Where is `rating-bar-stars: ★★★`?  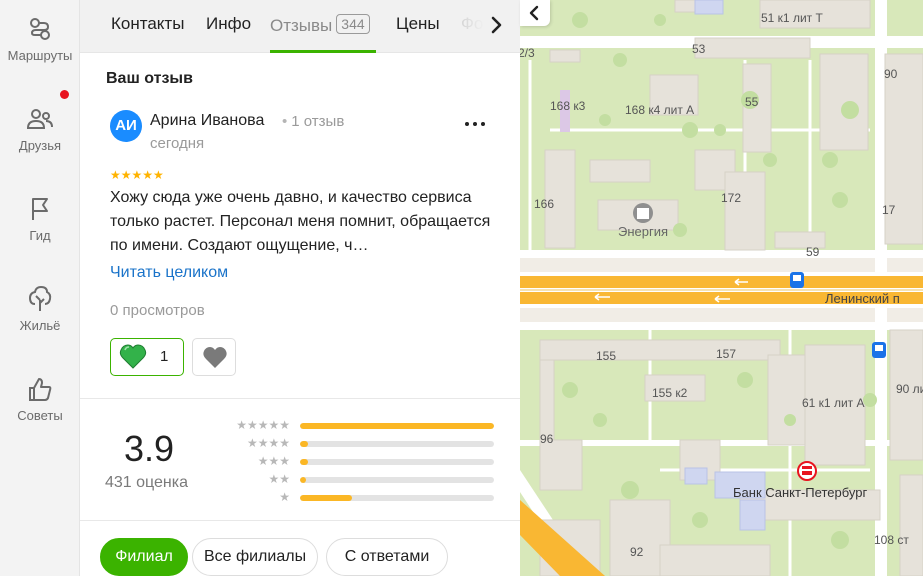 rating-bar-stars: ★★★ is located at coordinates (273, 461).